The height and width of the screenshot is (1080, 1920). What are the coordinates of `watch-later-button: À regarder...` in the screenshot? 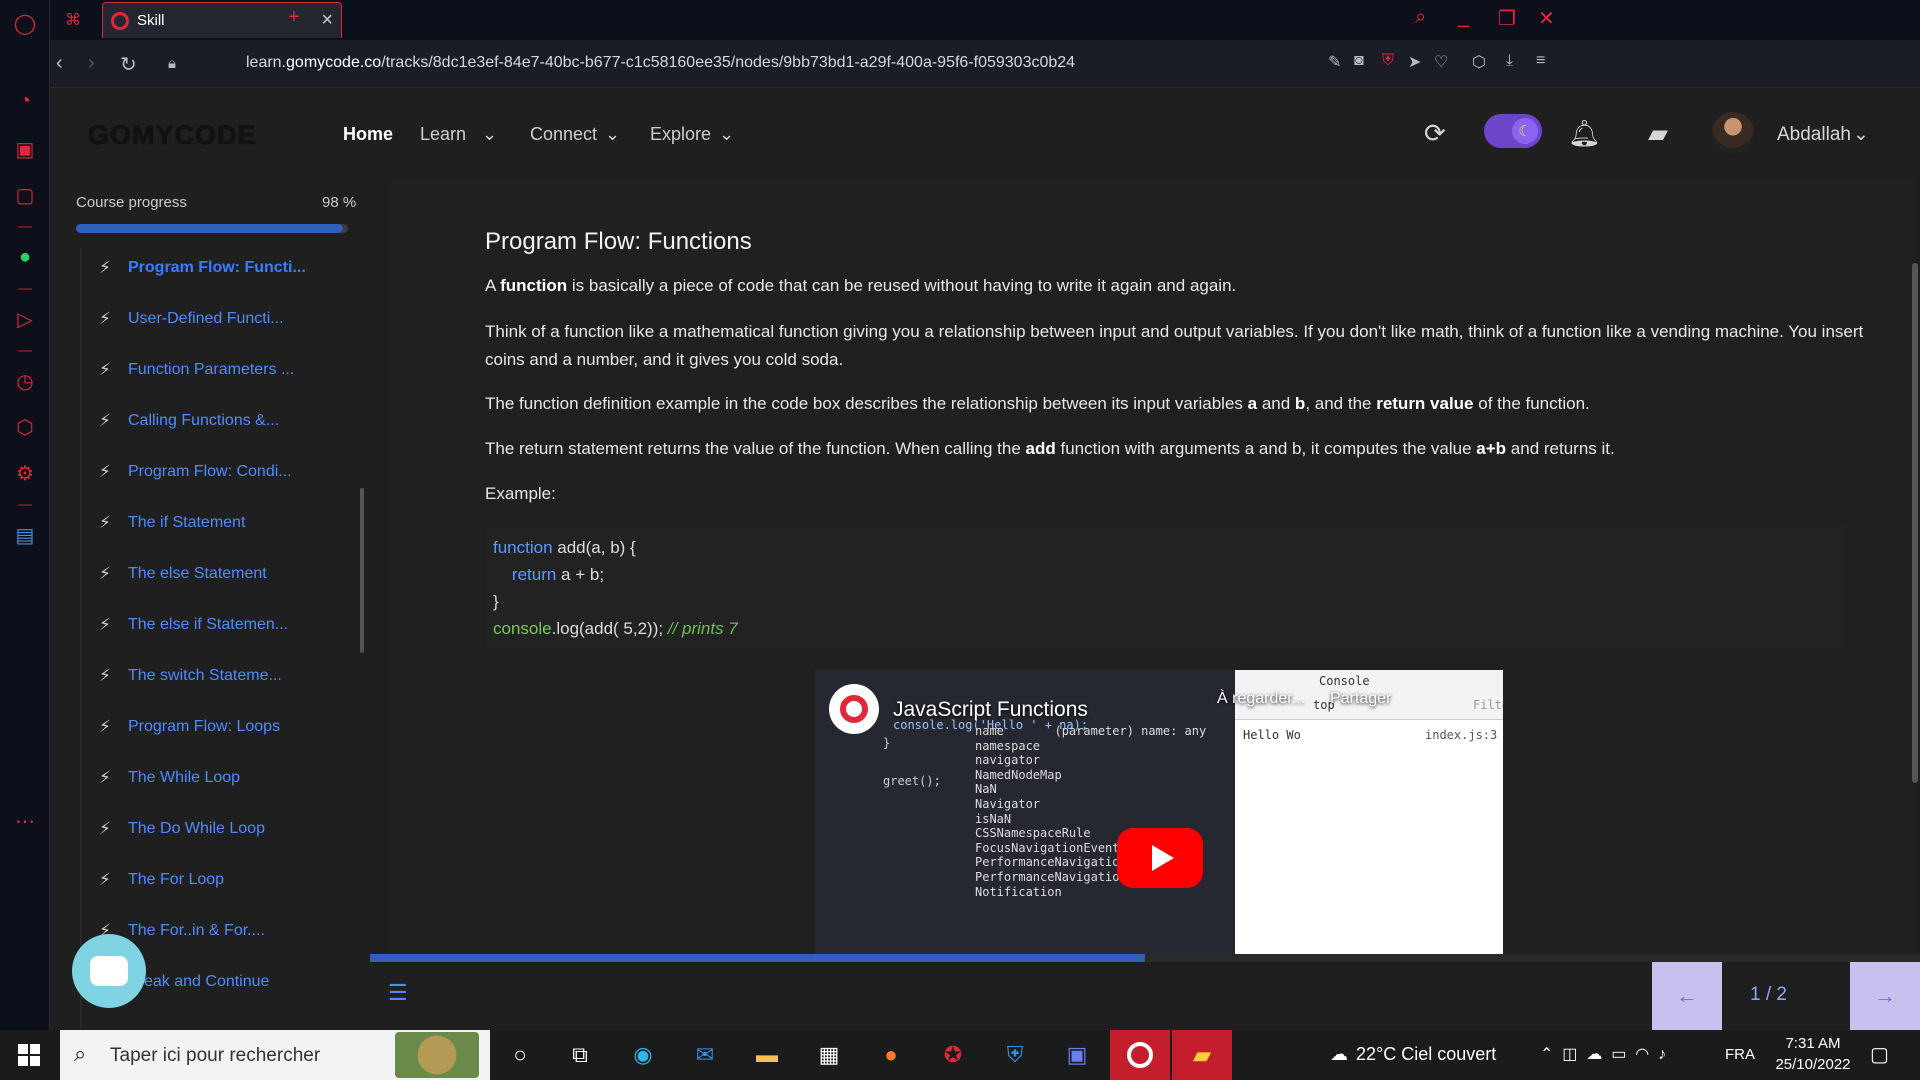 It's located at (1261, 699).